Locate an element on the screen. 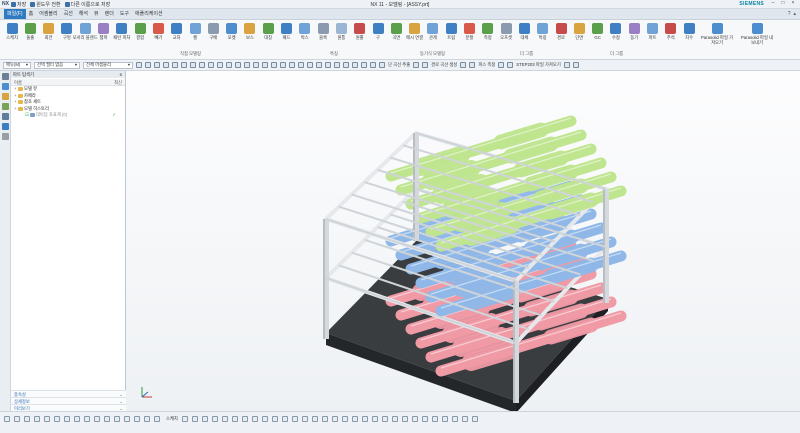  switch-window-button: 윈도우 전환 is located at coordinates (45, 4).